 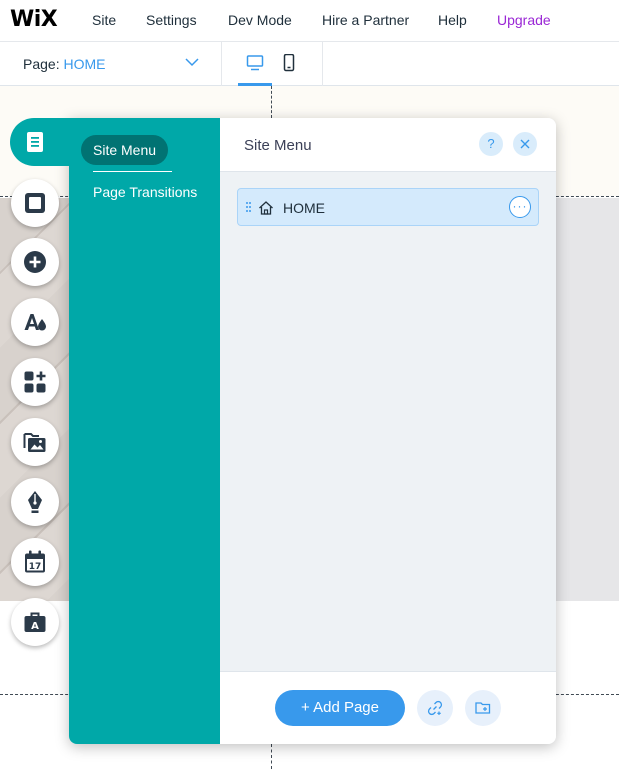 I want to click on close-button, so click(x=525, y=144).